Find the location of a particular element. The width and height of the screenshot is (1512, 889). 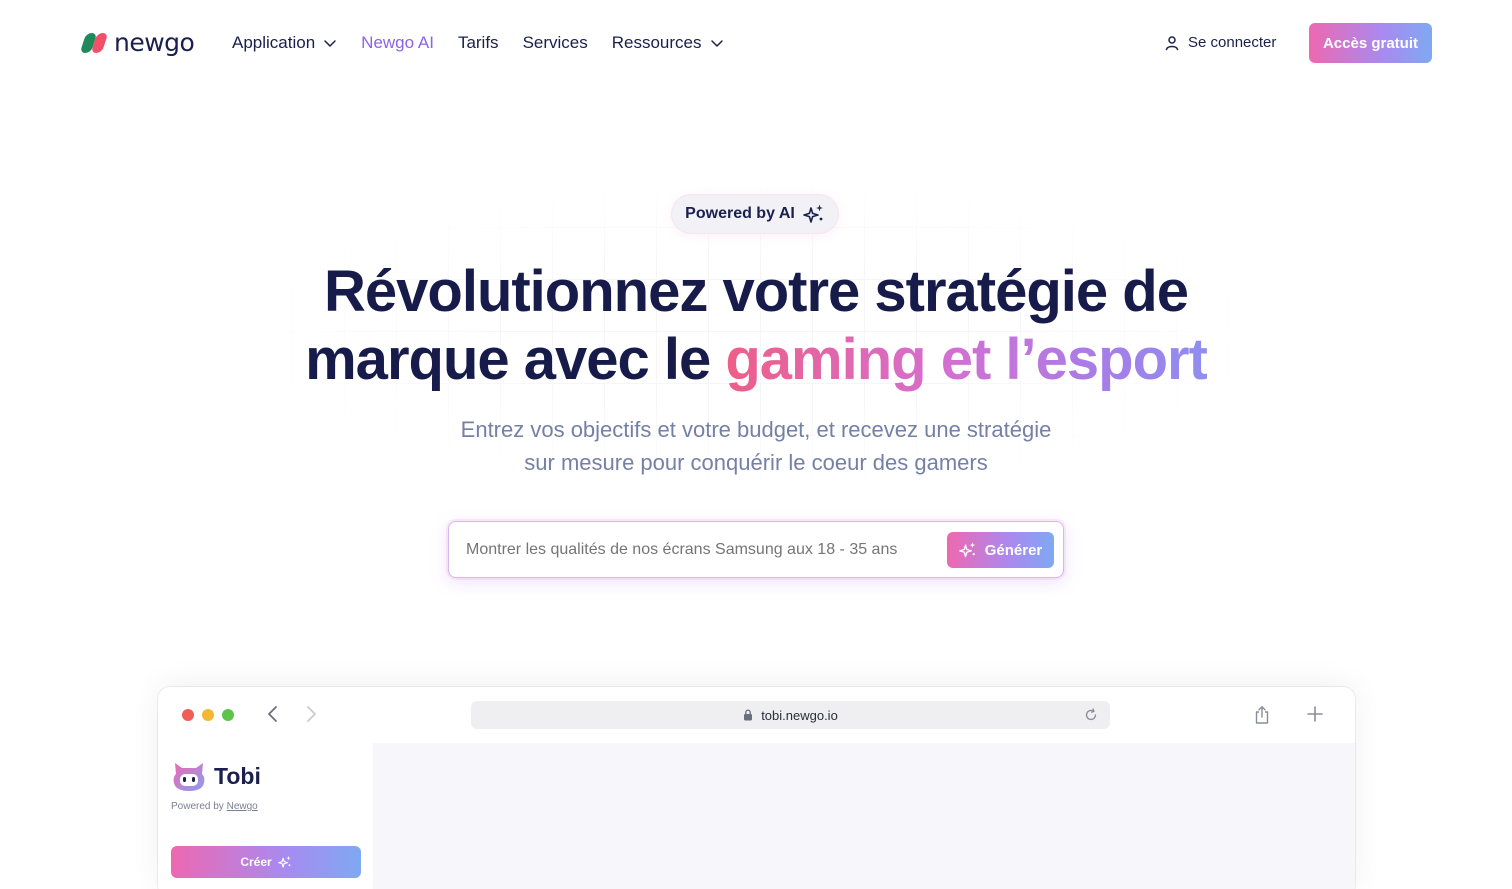

menu-item-label: Application is located at coordinates (274, 42).